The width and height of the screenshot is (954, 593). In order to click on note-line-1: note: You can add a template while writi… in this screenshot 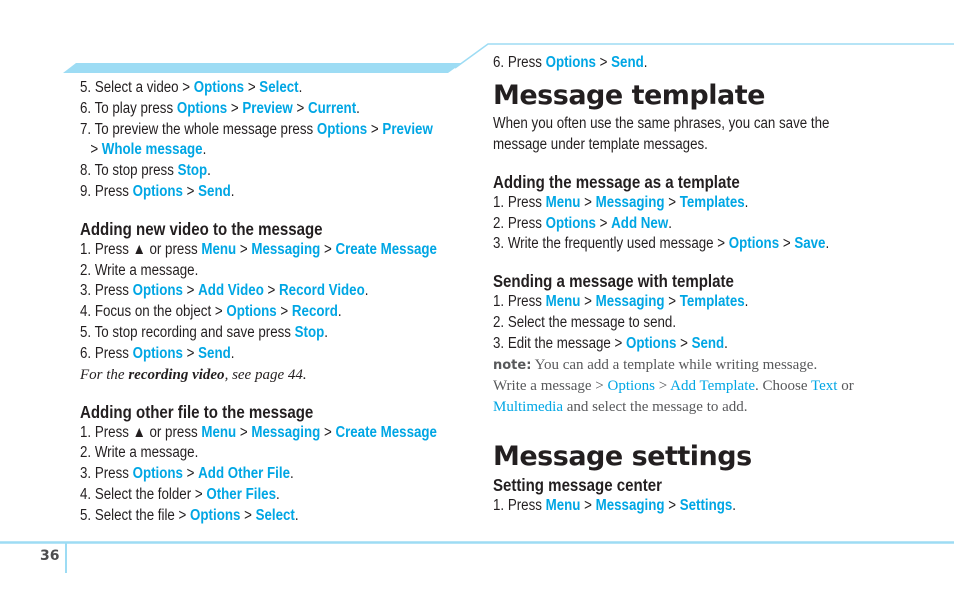, I will do `click(708, 365)`.